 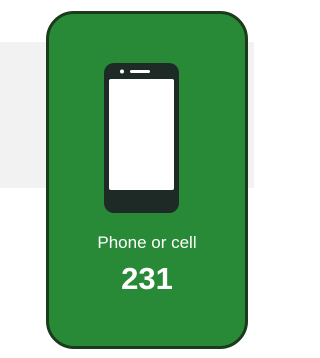 I want to click on card-label: Phone or cell, so click(x=147, y=242).